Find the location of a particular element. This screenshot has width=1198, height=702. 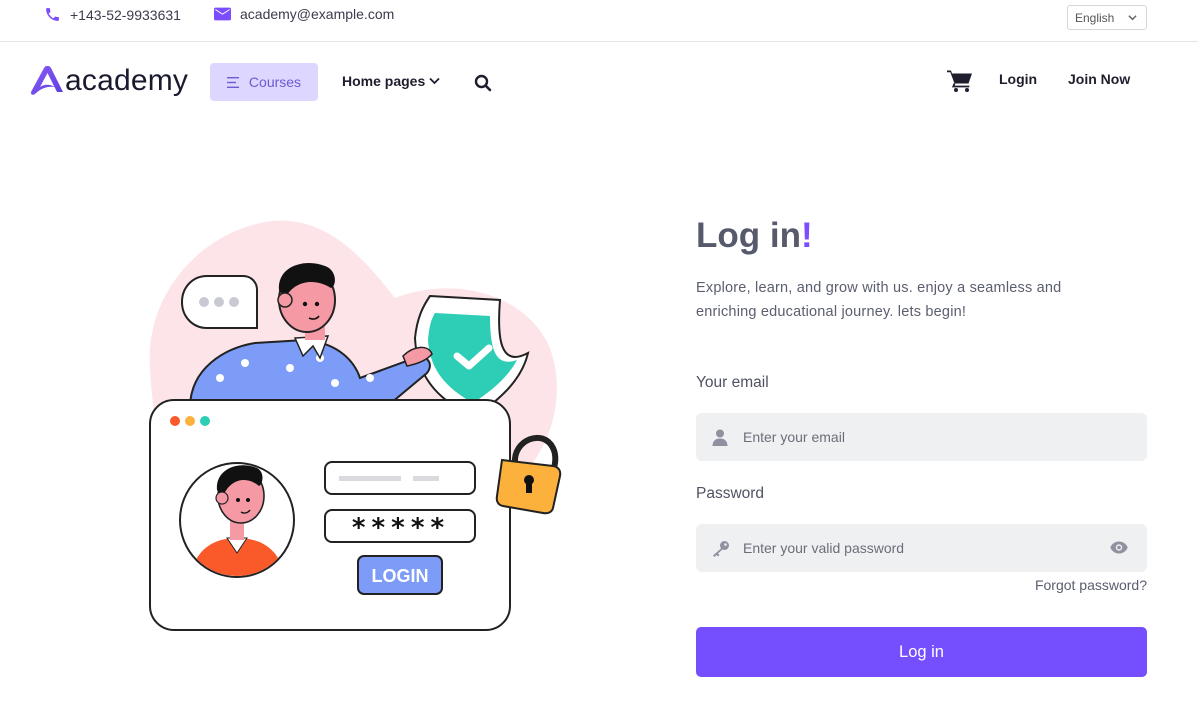

email-contact: academy@example.com is located at coordinates (304, 14).